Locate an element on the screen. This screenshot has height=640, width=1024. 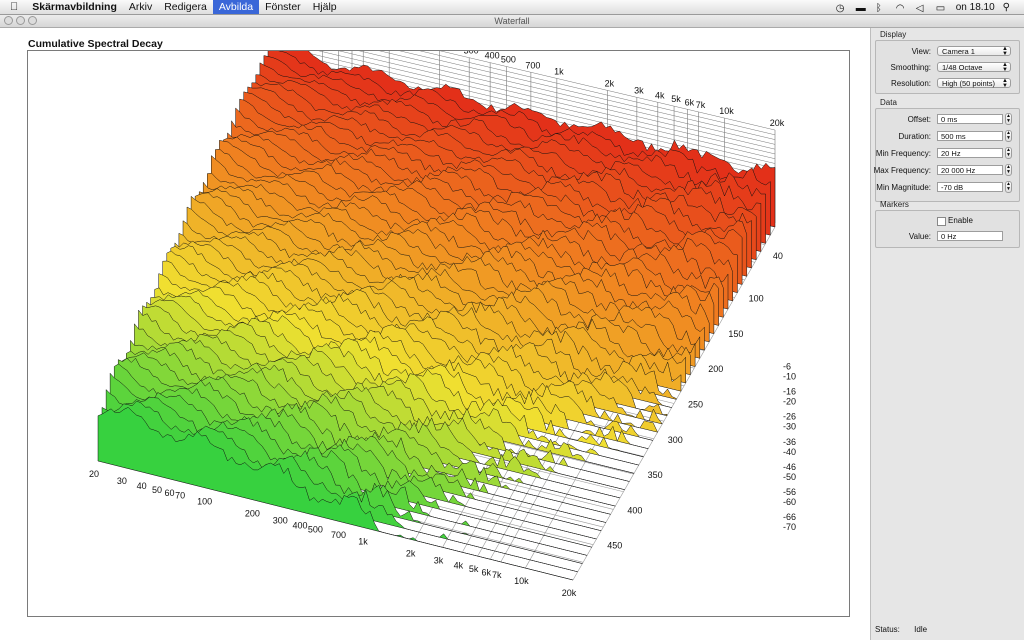
status-menus: ◷ ▬ ᛒ ◠ ◁ ▭ on 18.10 ⚲ is located at coordinates (930, 7).